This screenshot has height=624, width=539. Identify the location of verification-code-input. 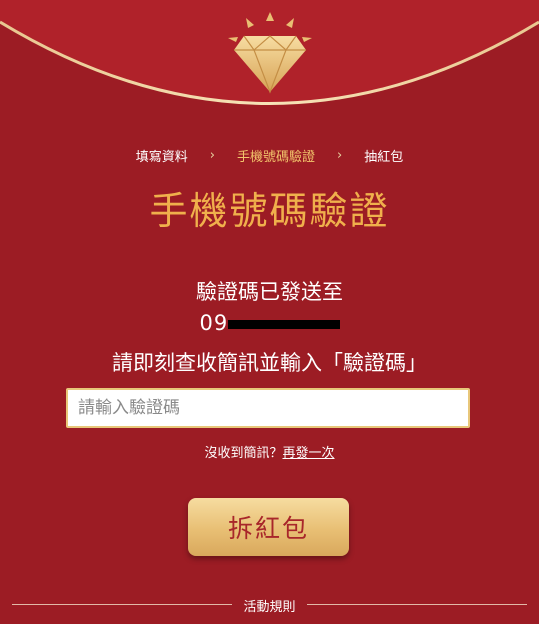
(268, 408).